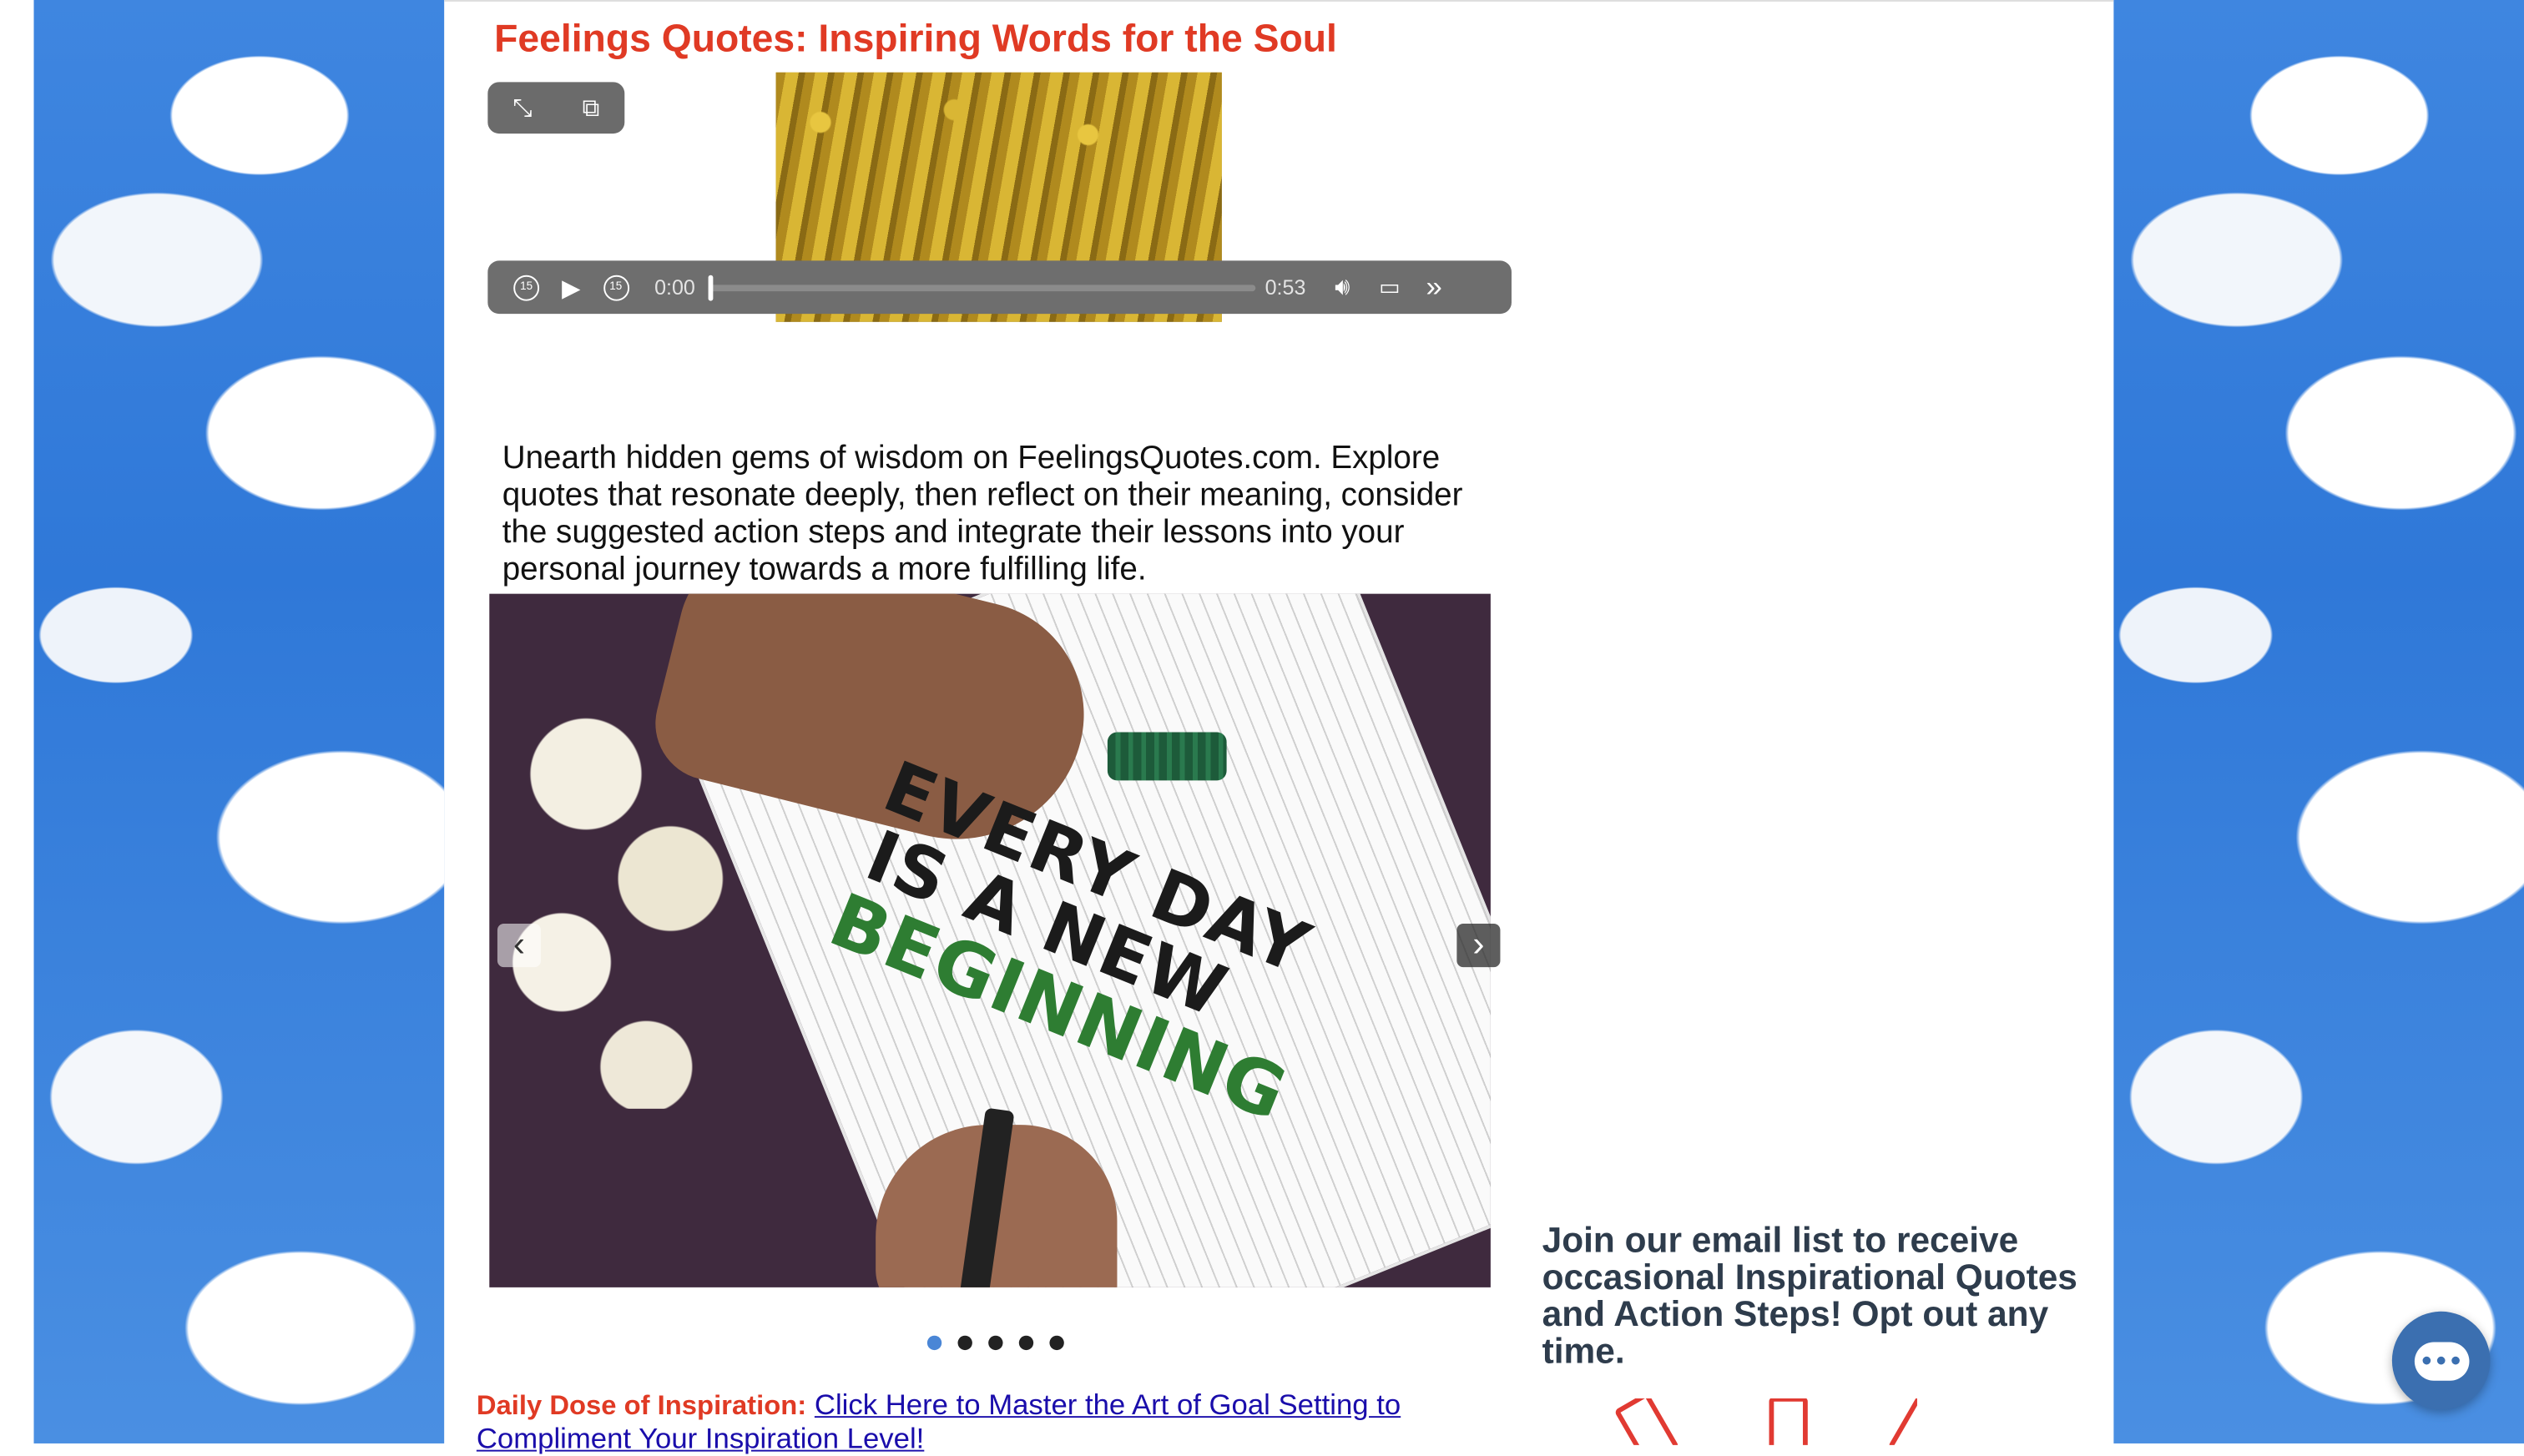 The height and width of the screenshot is (1456, 2524). Describe the element at coordinates (1342, 287) in the screenshot. I see `volume-icon: 🔊︎` at that location.